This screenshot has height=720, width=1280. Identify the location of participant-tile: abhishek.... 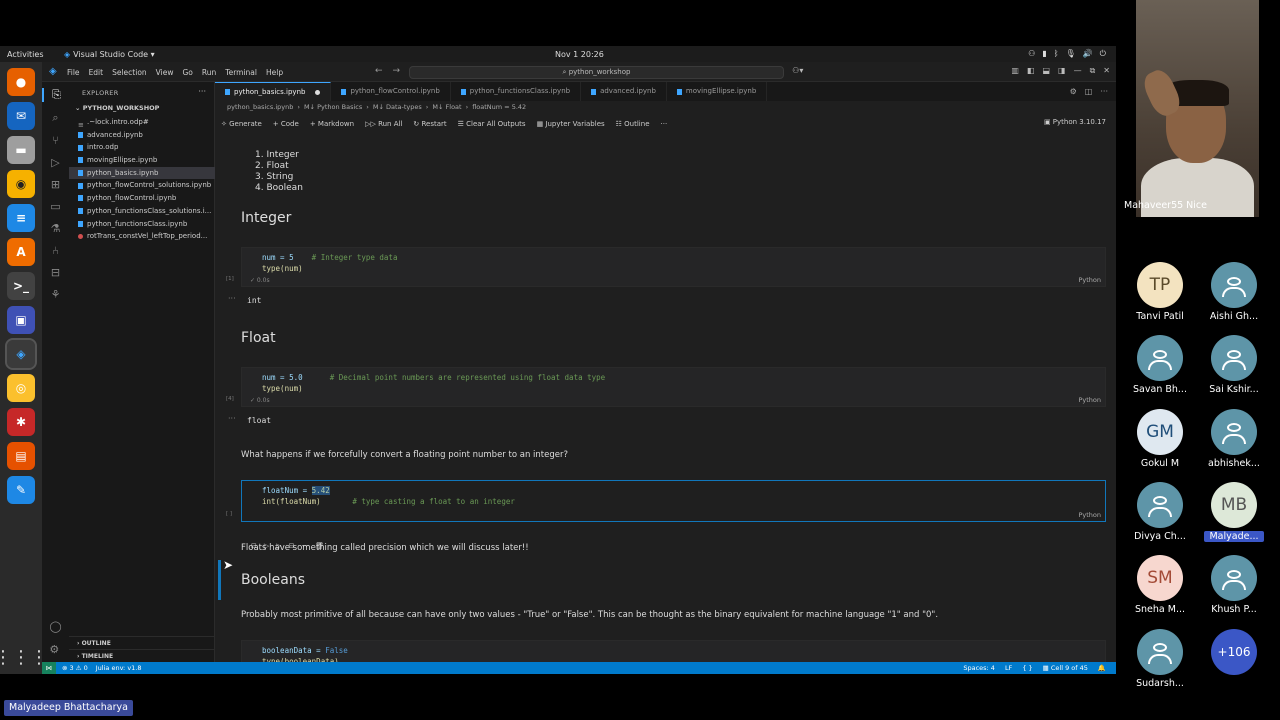
(1234, 438).